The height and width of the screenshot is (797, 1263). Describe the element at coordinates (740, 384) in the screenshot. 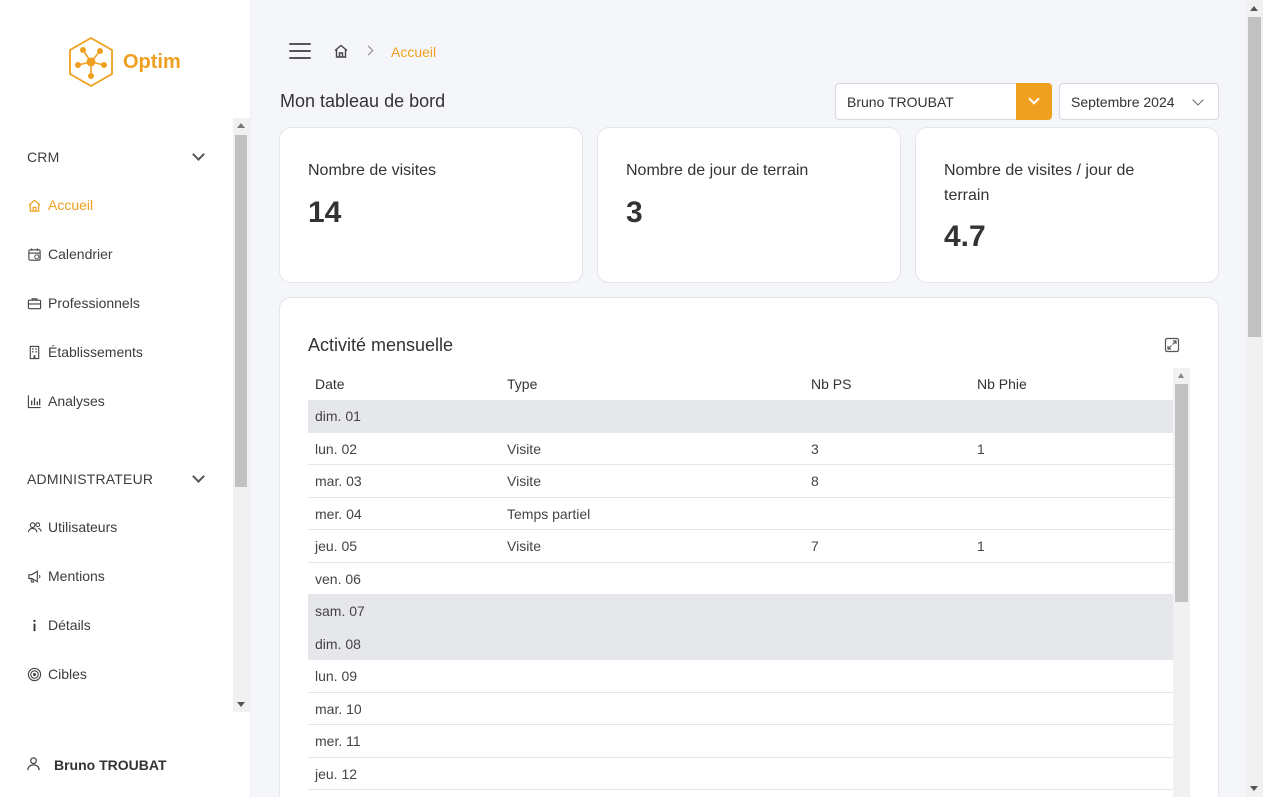

I see `table-header: Date Type Nb PS Nb Phie` at that location.